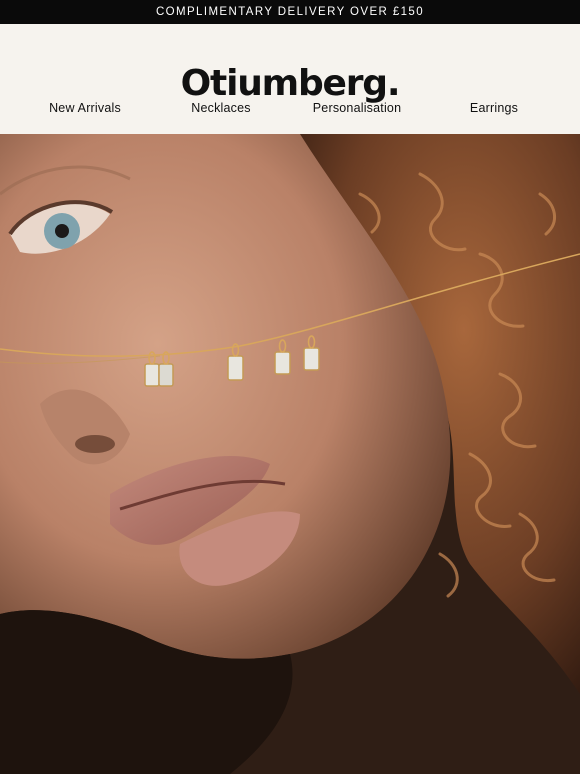 The height and width of the screenshot is (774, 580). I want to click on nav-item-personalisation: Personalisation, so click(357, 108).